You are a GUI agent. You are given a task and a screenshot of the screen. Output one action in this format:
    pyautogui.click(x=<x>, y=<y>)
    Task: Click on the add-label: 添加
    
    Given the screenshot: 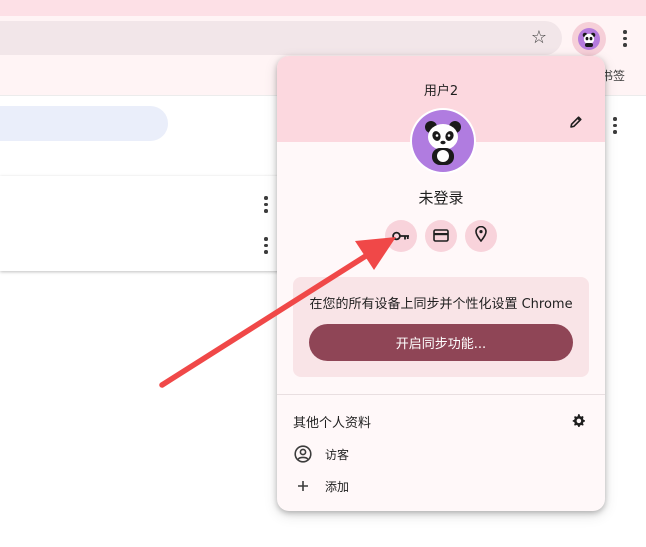 What is the action you would take?
    pyautogui.click(x=337, y=486)
    